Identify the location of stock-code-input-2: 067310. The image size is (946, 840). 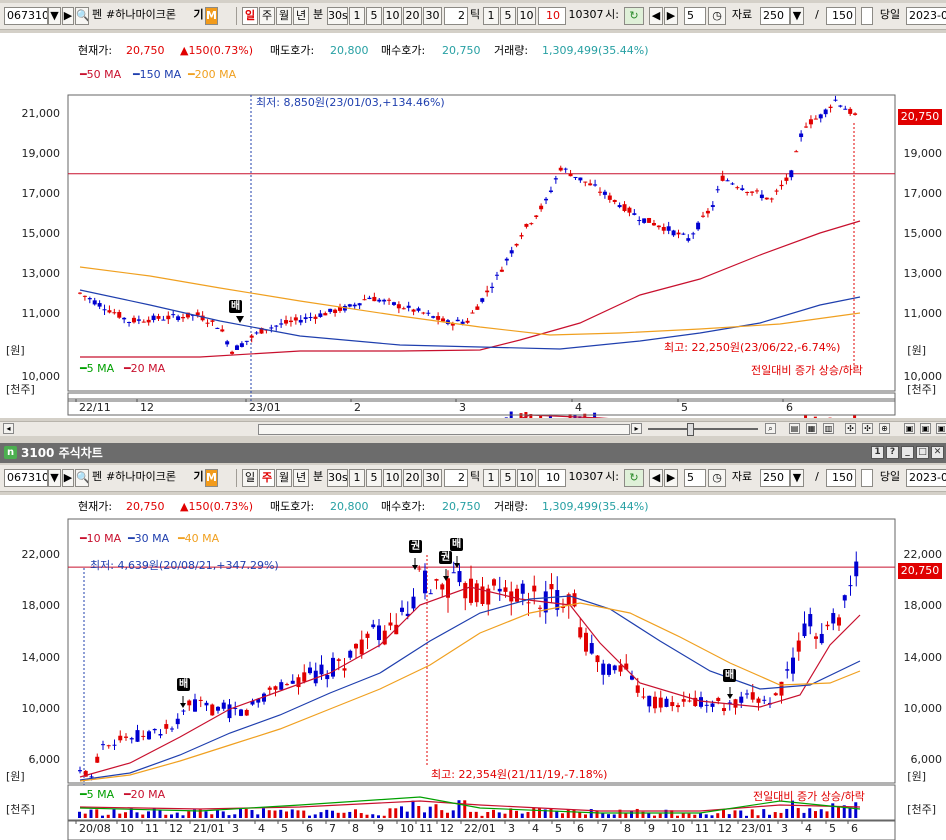
(26, 478).